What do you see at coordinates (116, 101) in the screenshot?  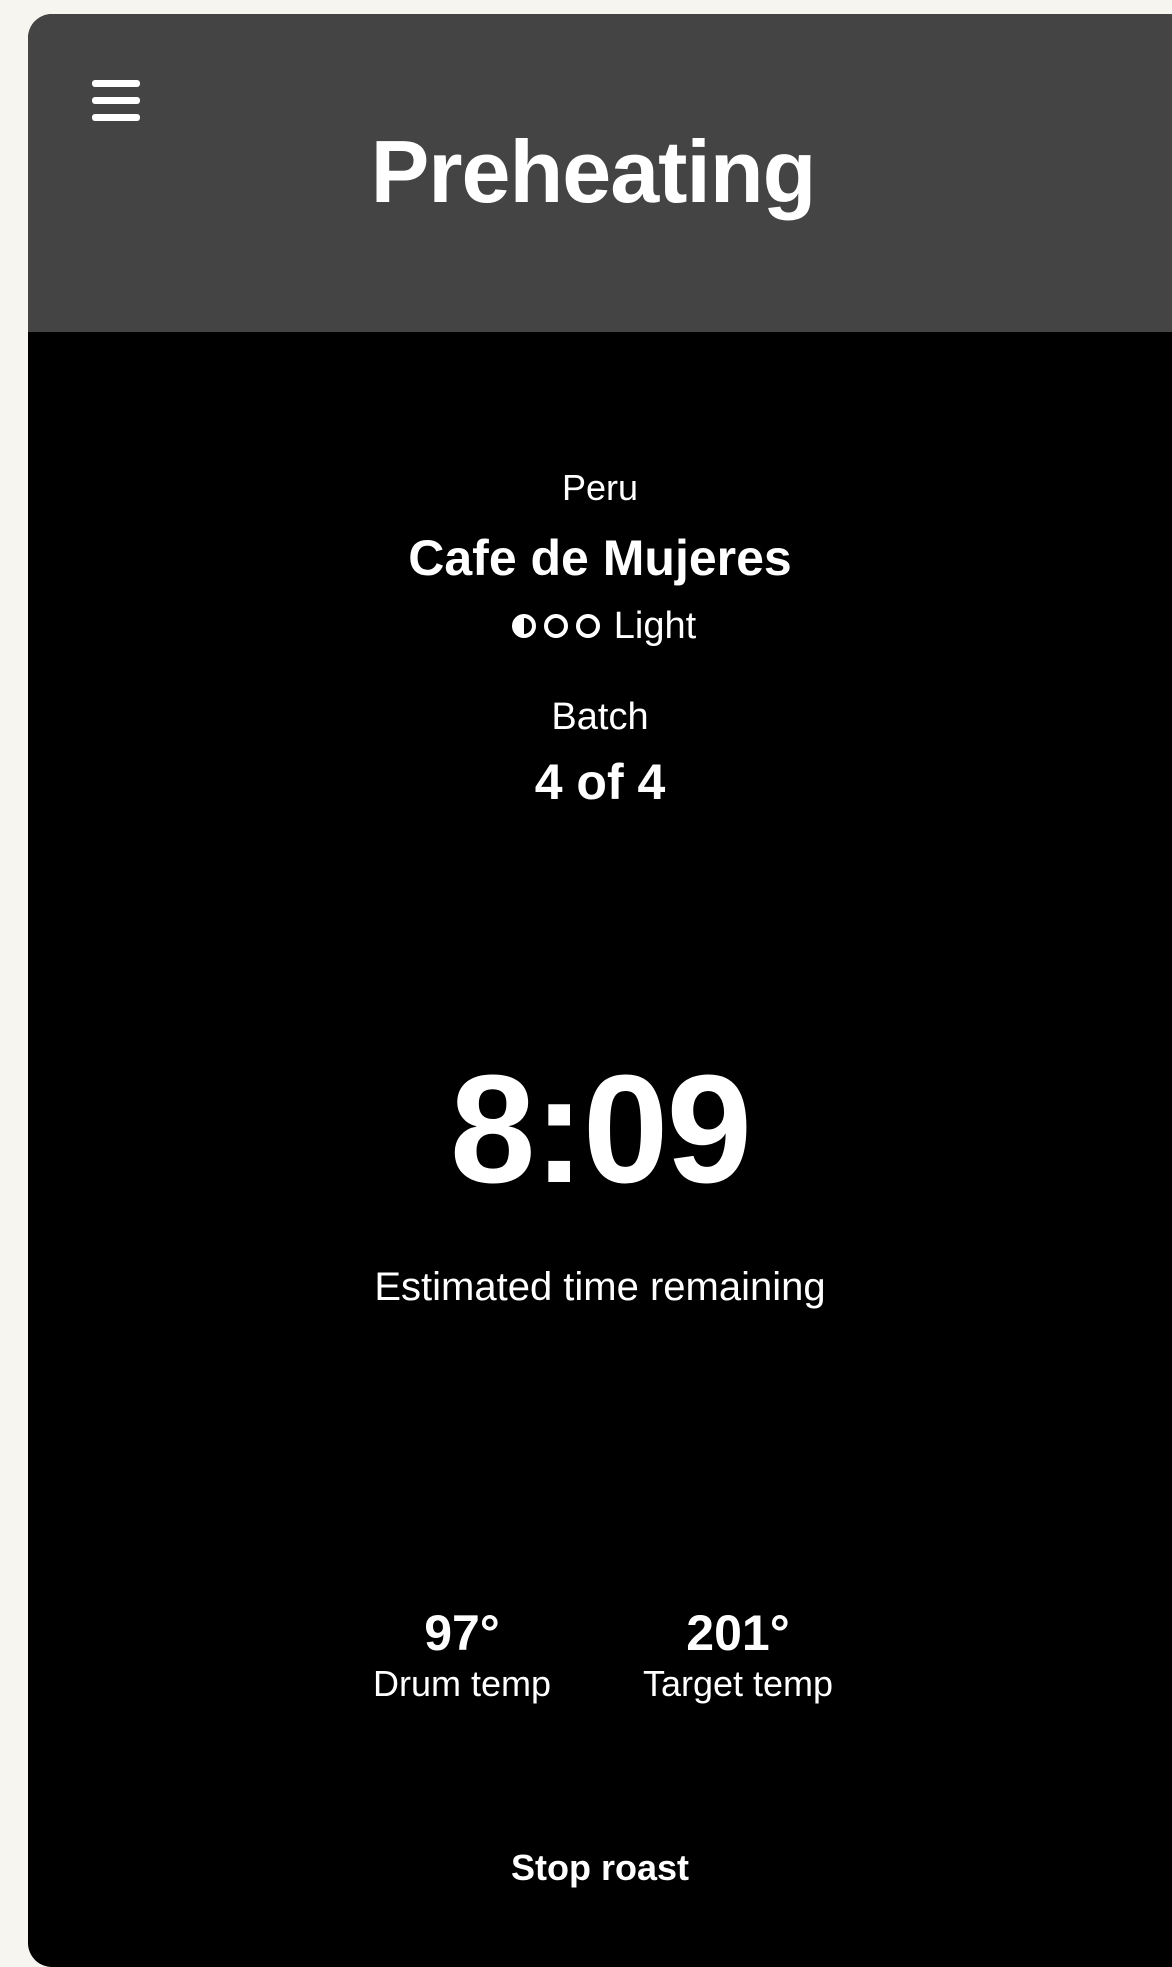 I see `hamburger-menu-icon` at bounding box center [116, 101].